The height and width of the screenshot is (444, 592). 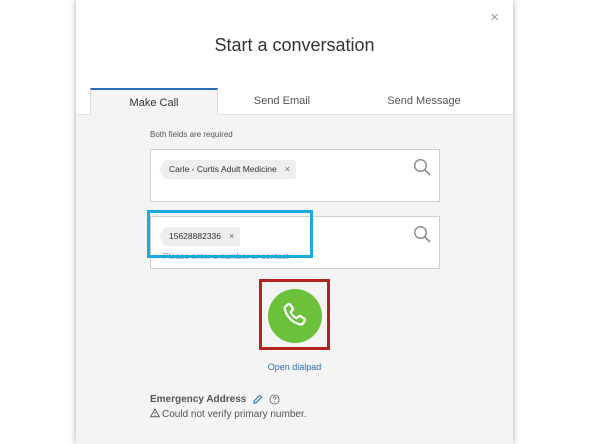 I want to click on contact-chip: Carle - Curtis Adult Medicine ×, so click(x=227, y=169).